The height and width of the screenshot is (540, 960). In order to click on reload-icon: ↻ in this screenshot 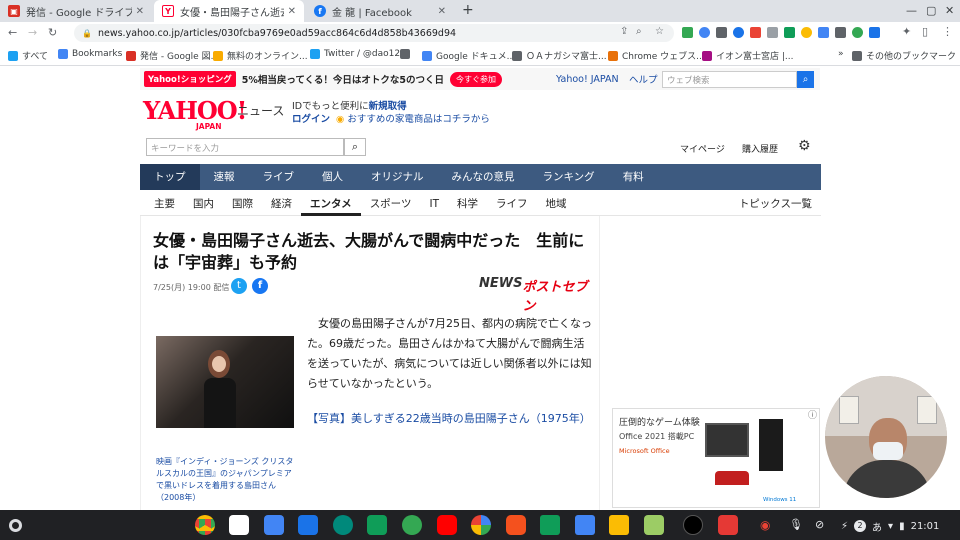, I will do `click(52, 32)`.